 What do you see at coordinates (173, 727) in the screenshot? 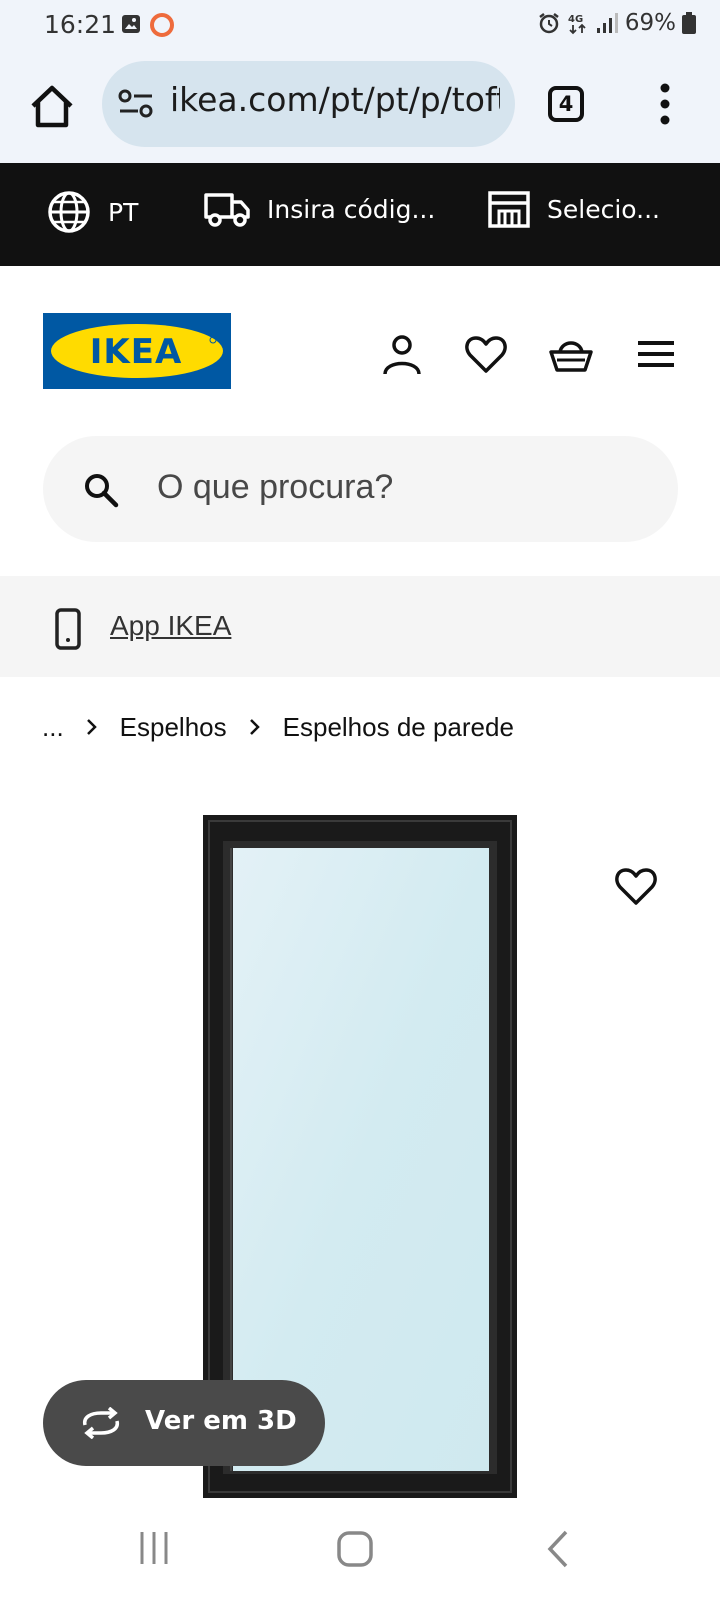
I see `breadcrumb-item-espelhos: Espelhos` at bounding box center [173, 727].